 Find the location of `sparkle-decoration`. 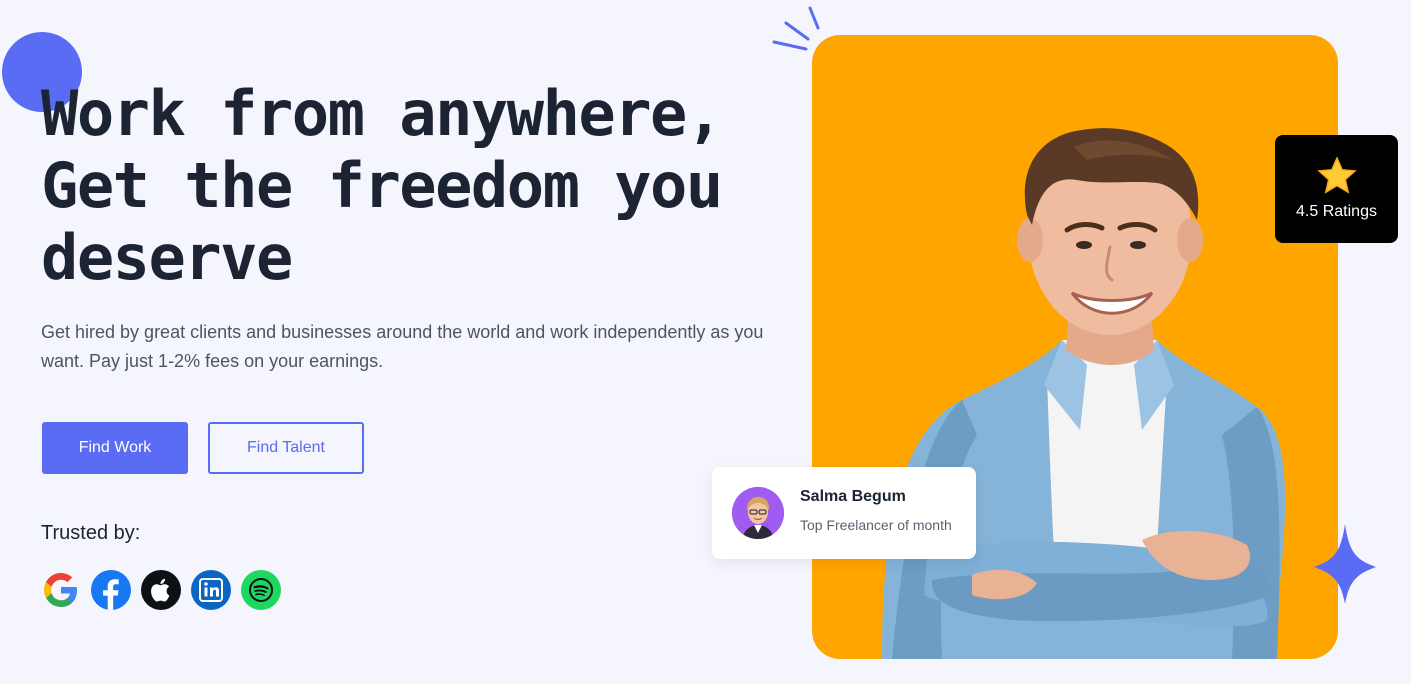

sparkle-decoration is located at coordinates (1345, 564).